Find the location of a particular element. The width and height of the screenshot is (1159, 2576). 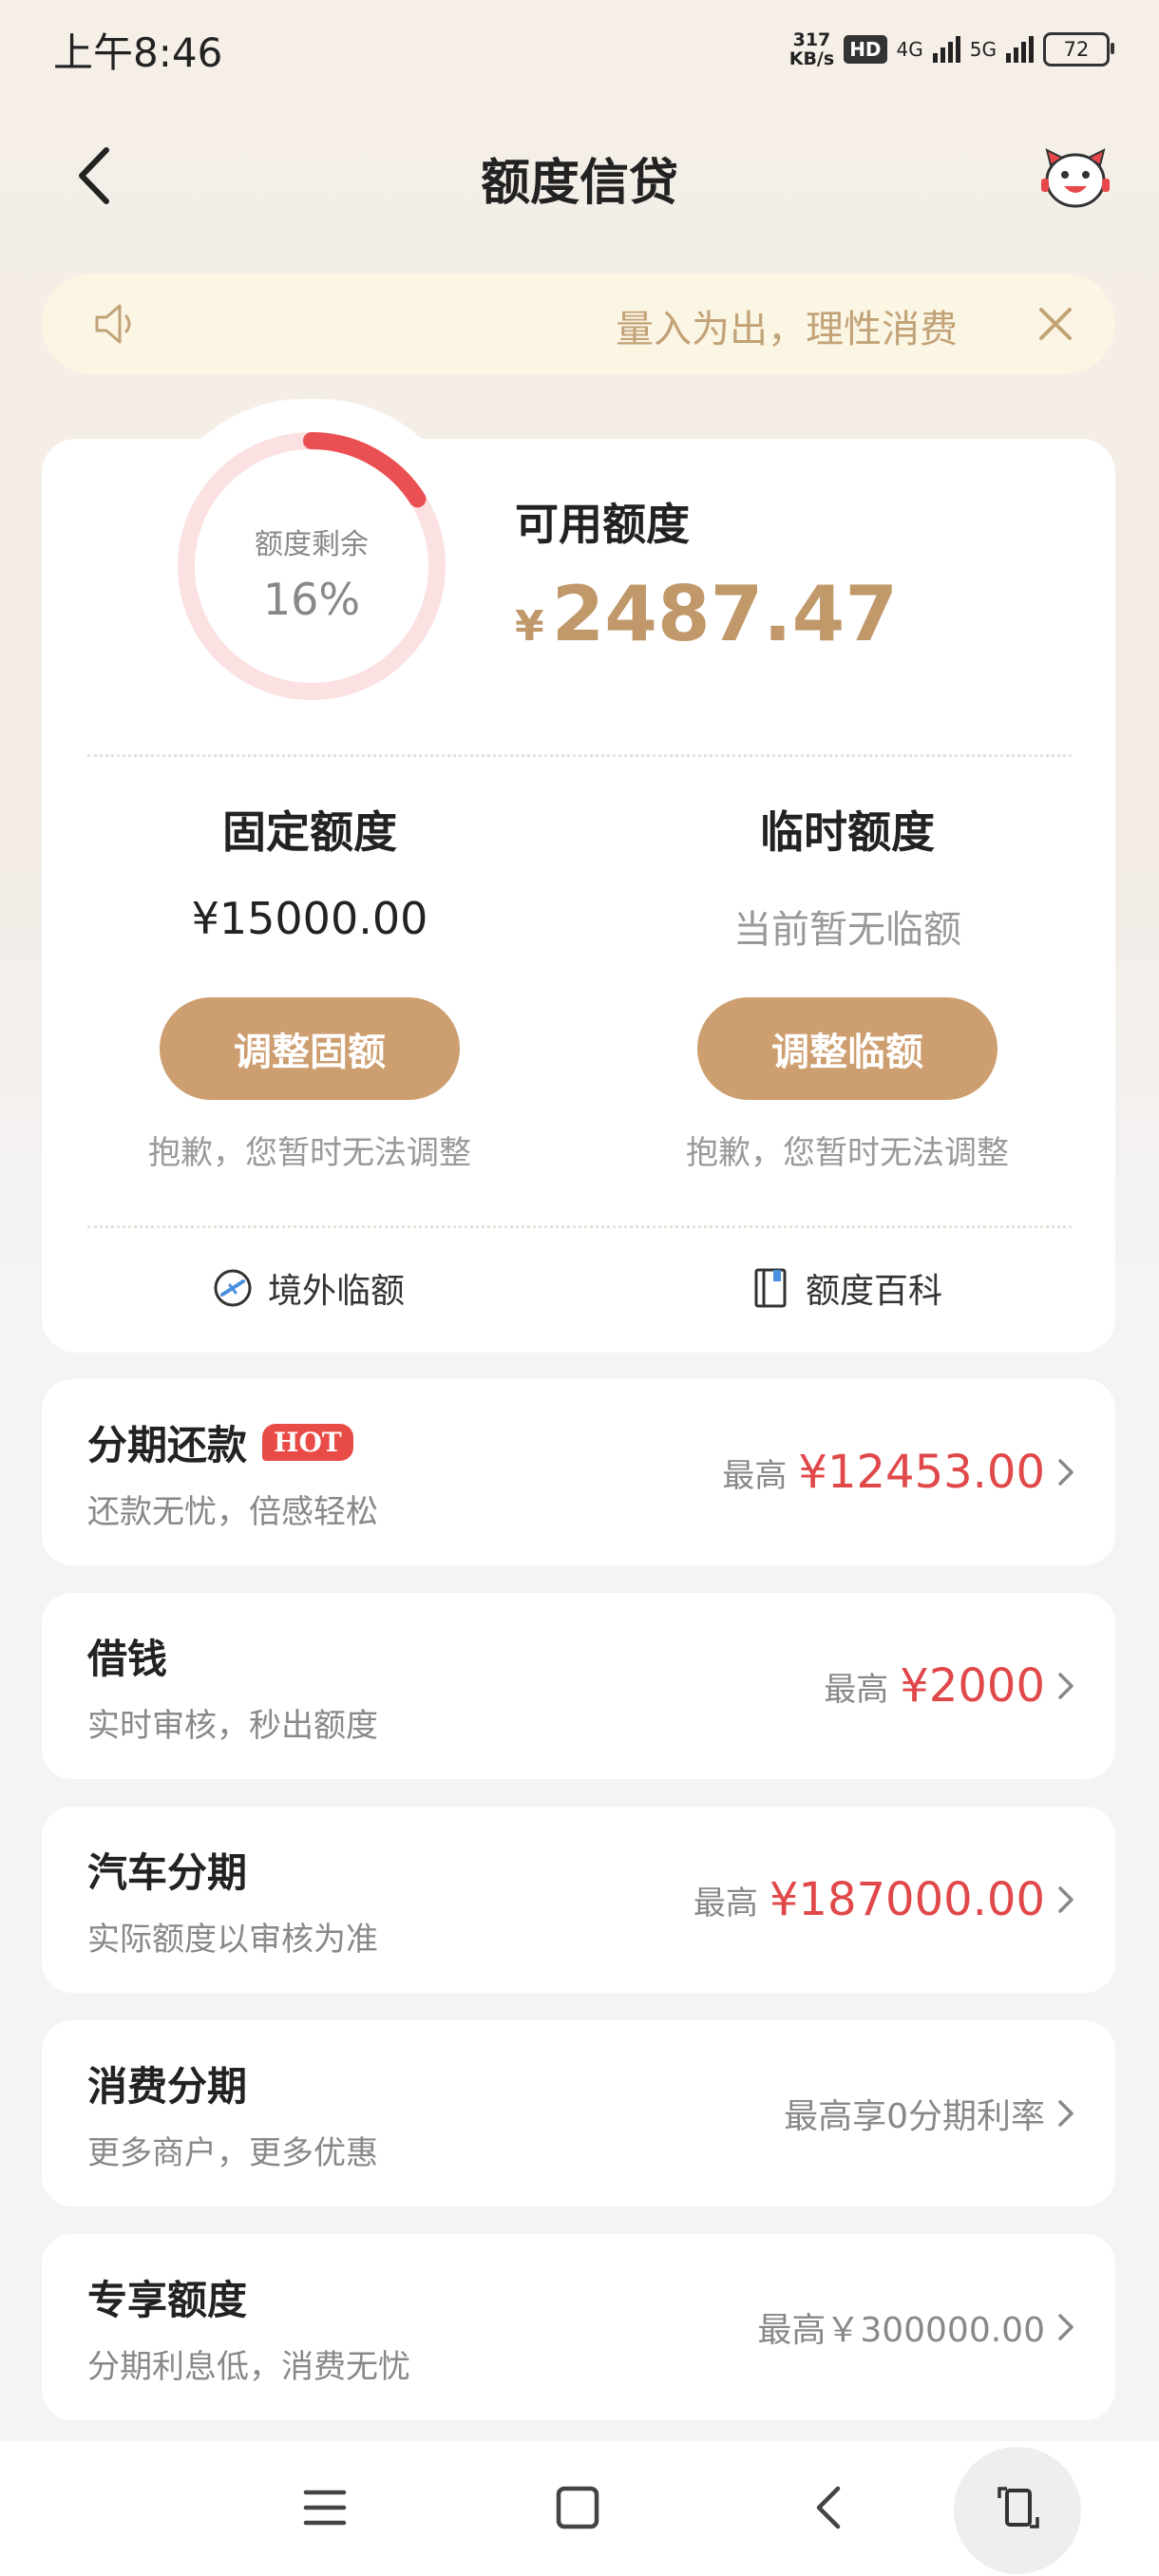

temporary-credit-title: 临时额度 is located at coordinates (847, 832).